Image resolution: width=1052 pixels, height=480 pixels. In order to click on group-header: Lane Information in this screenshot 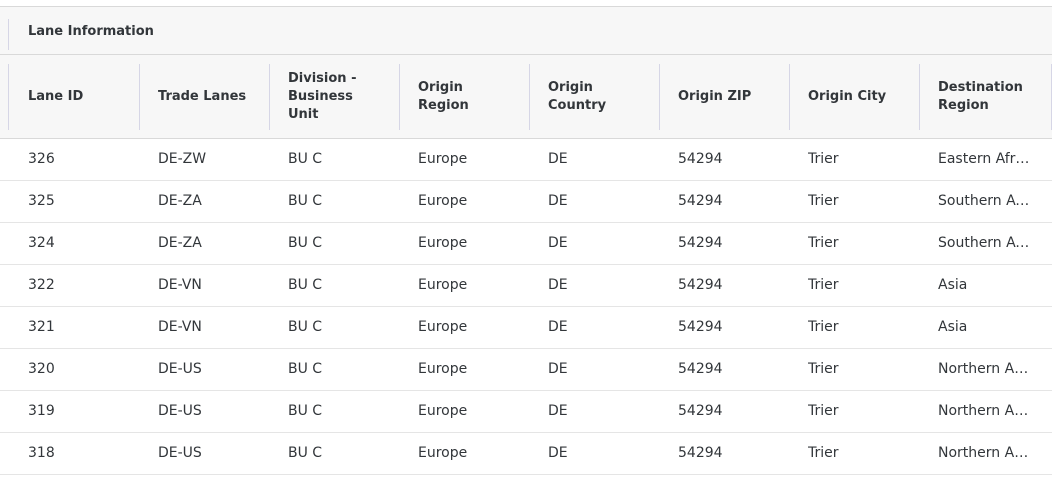, I will do `click(526, 30)`.